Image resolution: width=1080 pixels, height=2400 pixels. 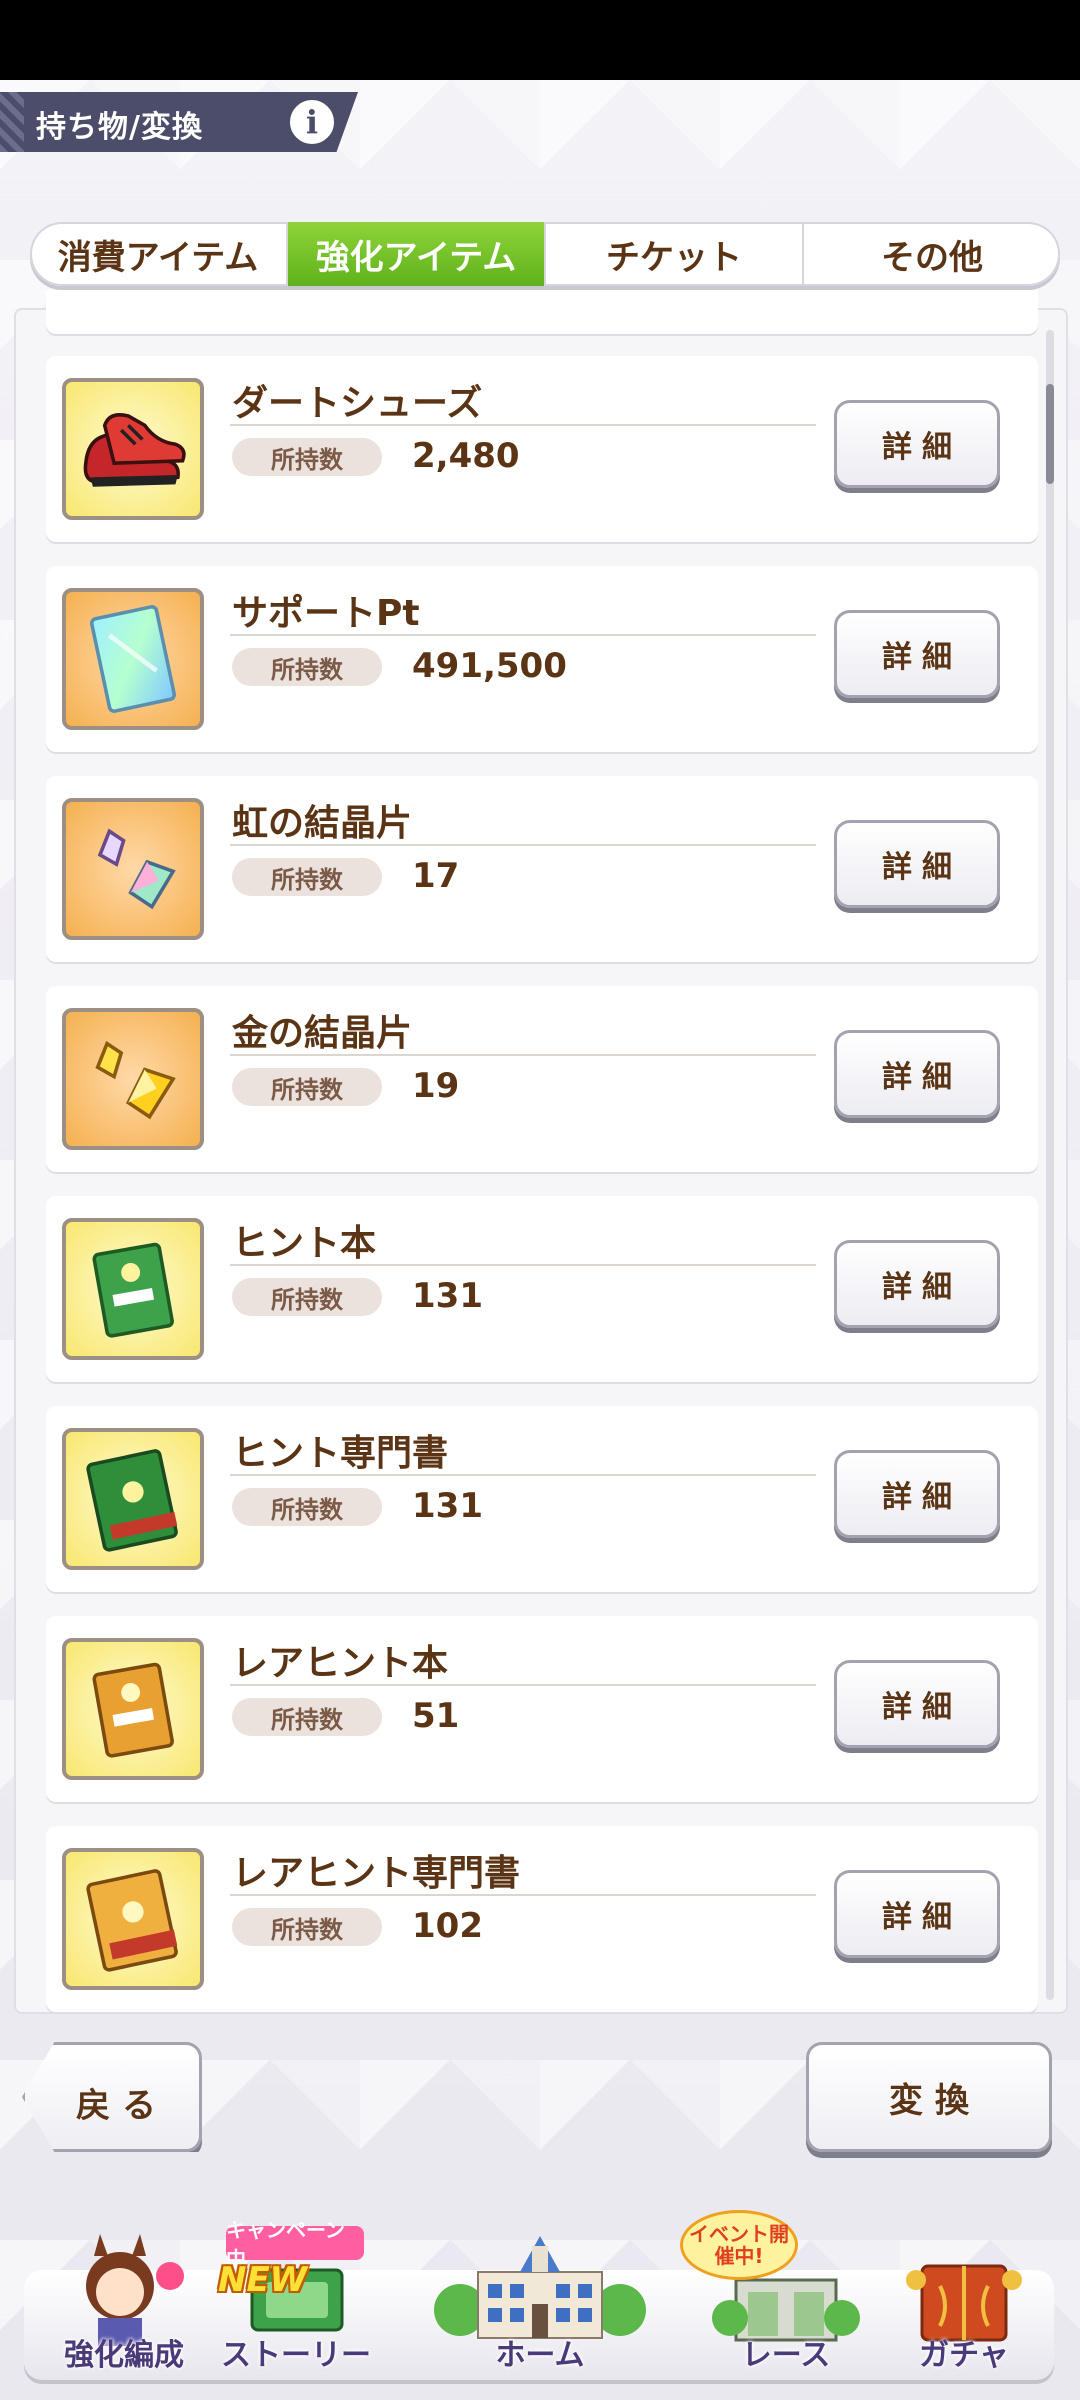 I want to click on tab-others: その他, so click(x=932, y=254).